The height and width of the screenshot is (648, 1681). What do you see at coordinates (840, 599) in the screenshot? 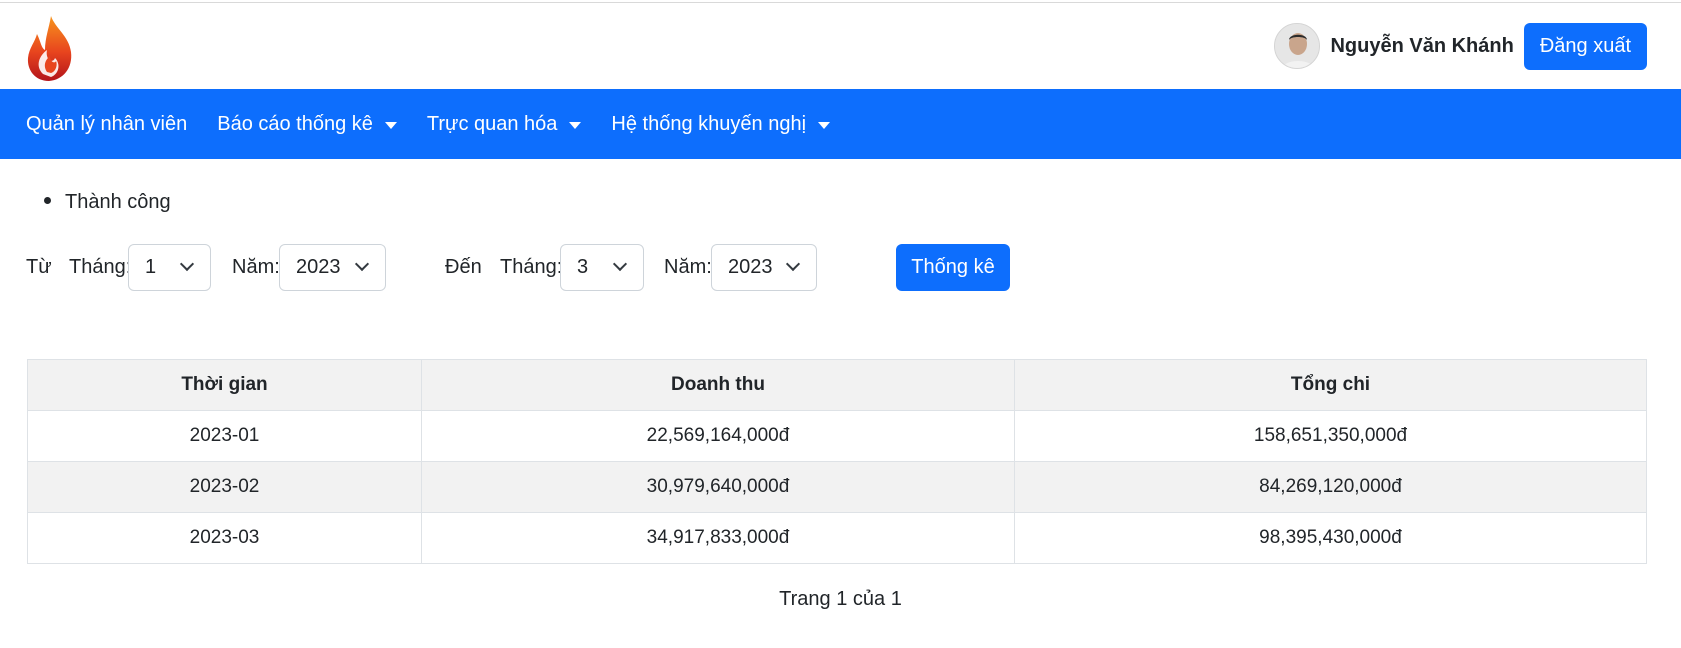
I see `pagination-text: Trang 1 của 1` at bounding box center [840, 599].